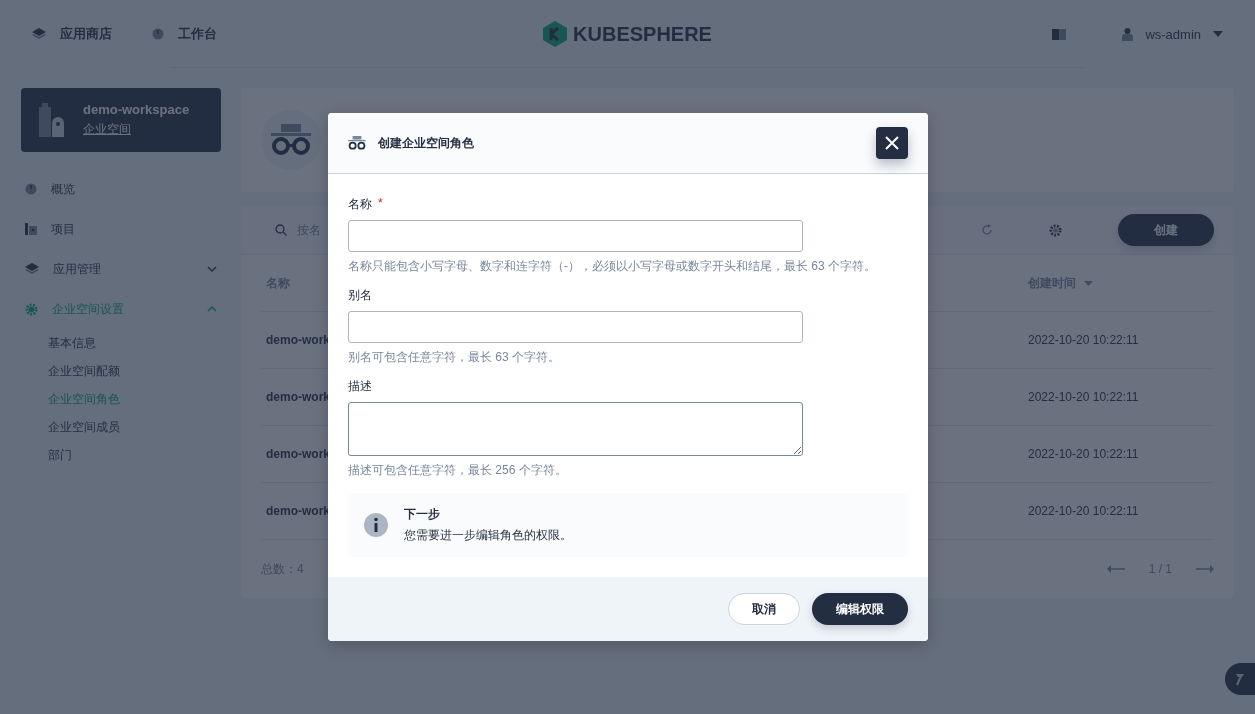  Describe the element at coordinates (136, 109) in the screenshot. I see `workspace-name: demo-workspace` at that location.